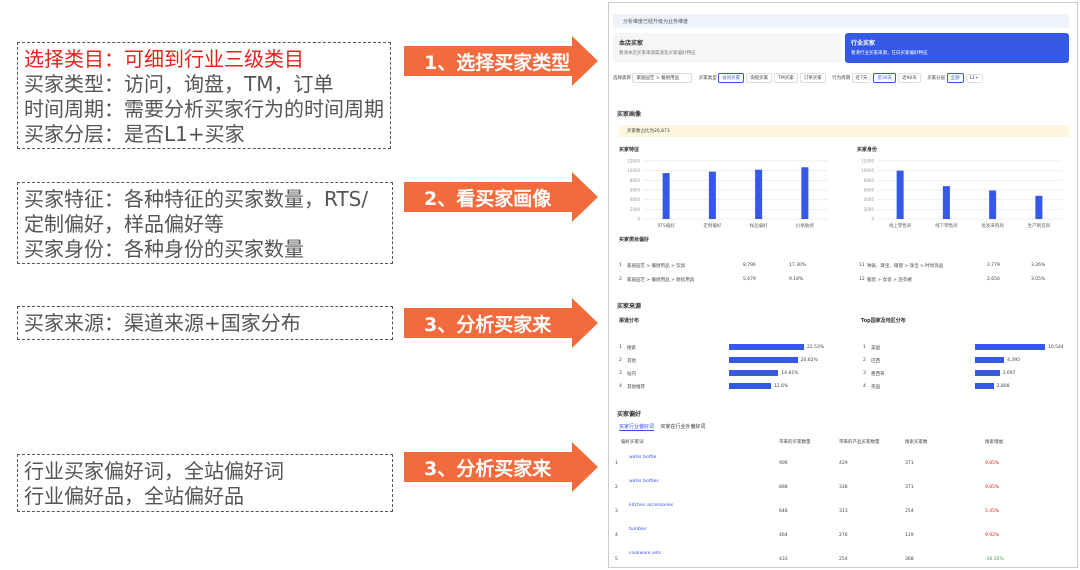 The width and height of the screenshot is (1080, 570). What do you see at coordinates (638, 219) in the screenshot?
I see `y-tick-label: 0` at bounding box center [638, 219].